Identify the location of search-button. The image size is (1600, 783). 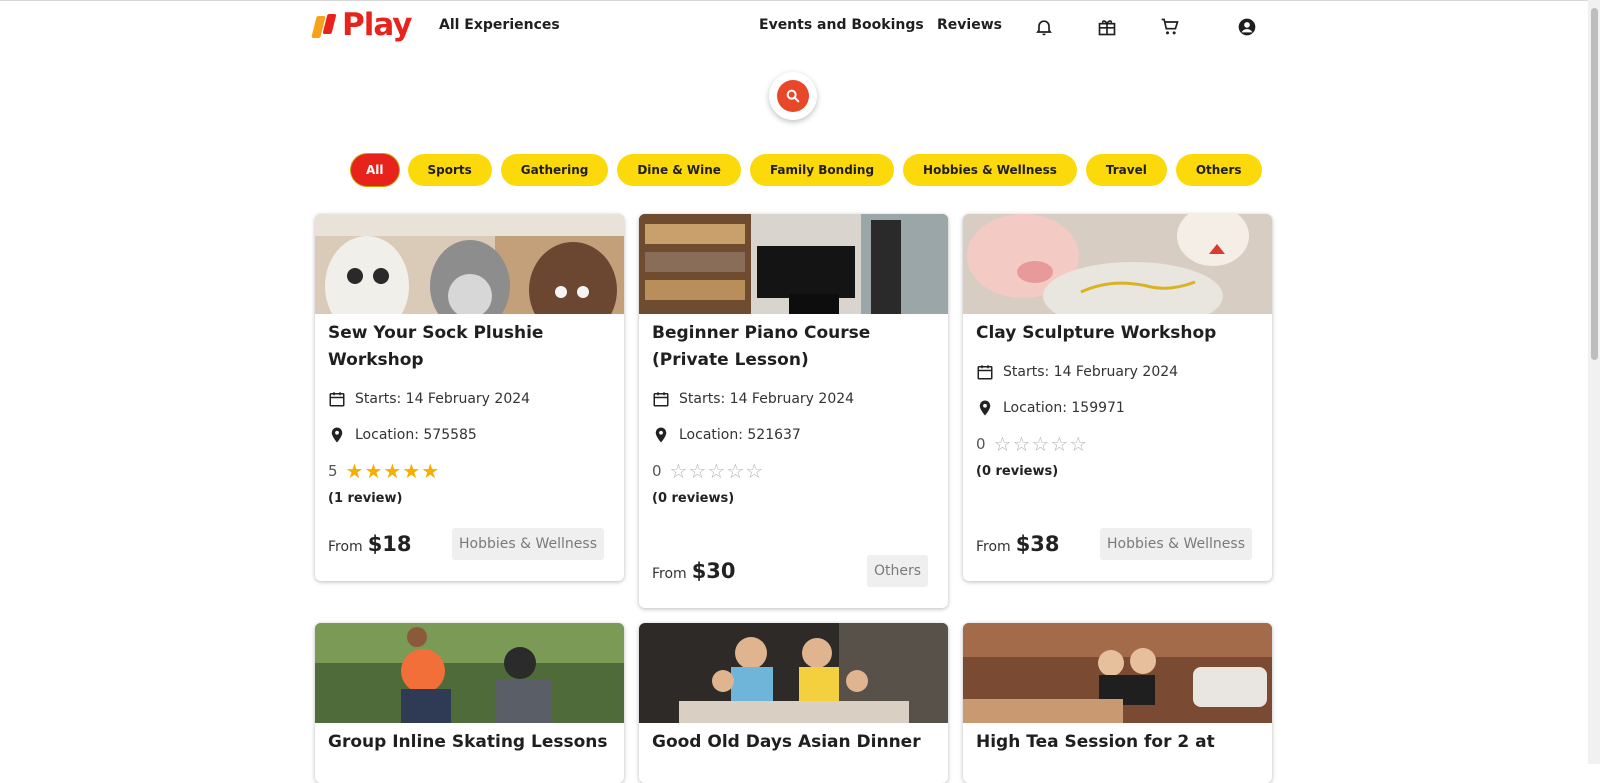
(793, 96).